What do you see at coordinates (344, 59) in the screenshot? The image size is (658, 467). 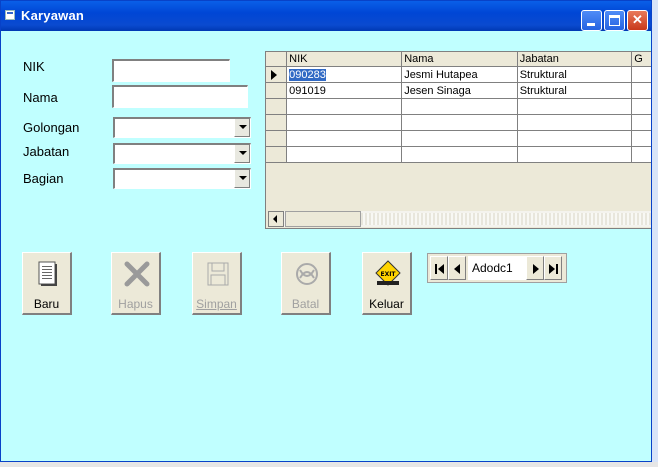 I see `grid-header-nik: NIK` at bounding box center [344, 59].